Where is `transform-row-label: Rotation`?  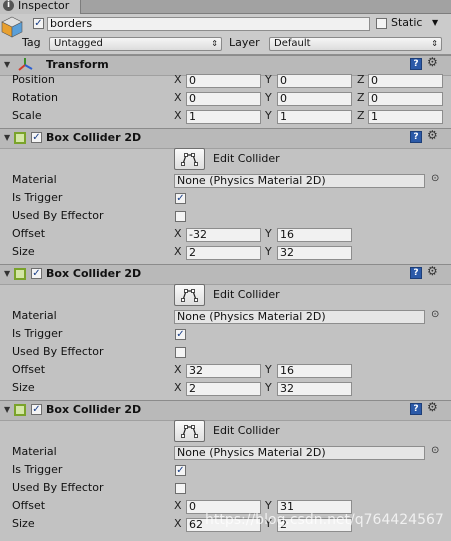 transform-row-label: Rotation is located at coordinates (35, 97).